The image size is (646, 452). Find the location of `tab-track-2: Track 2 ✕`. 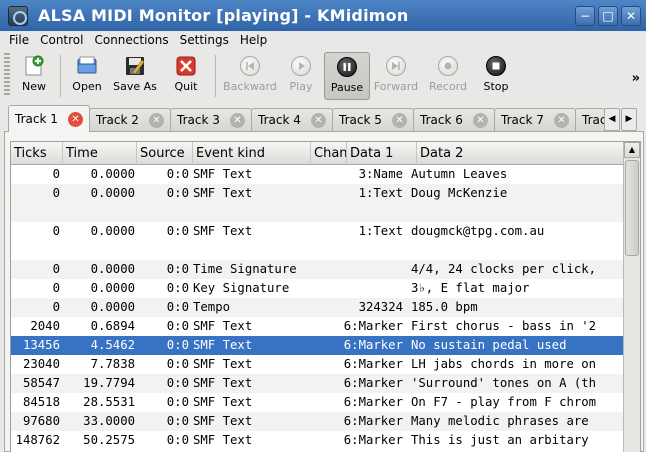

tab-track-2: Track 2 ✕ is located at coordinates (130, 119).